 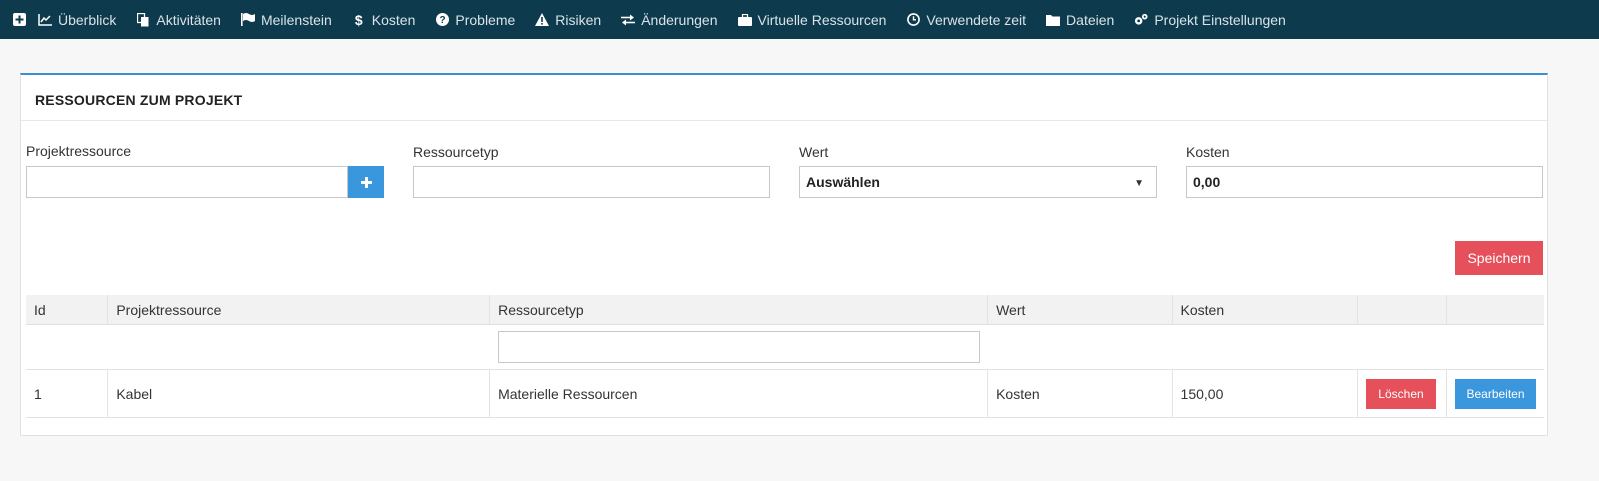 What do you see at coordinates (1402, 310) in the screenshot?
I see `column-header-delete` at bounding box center [1402, 310].